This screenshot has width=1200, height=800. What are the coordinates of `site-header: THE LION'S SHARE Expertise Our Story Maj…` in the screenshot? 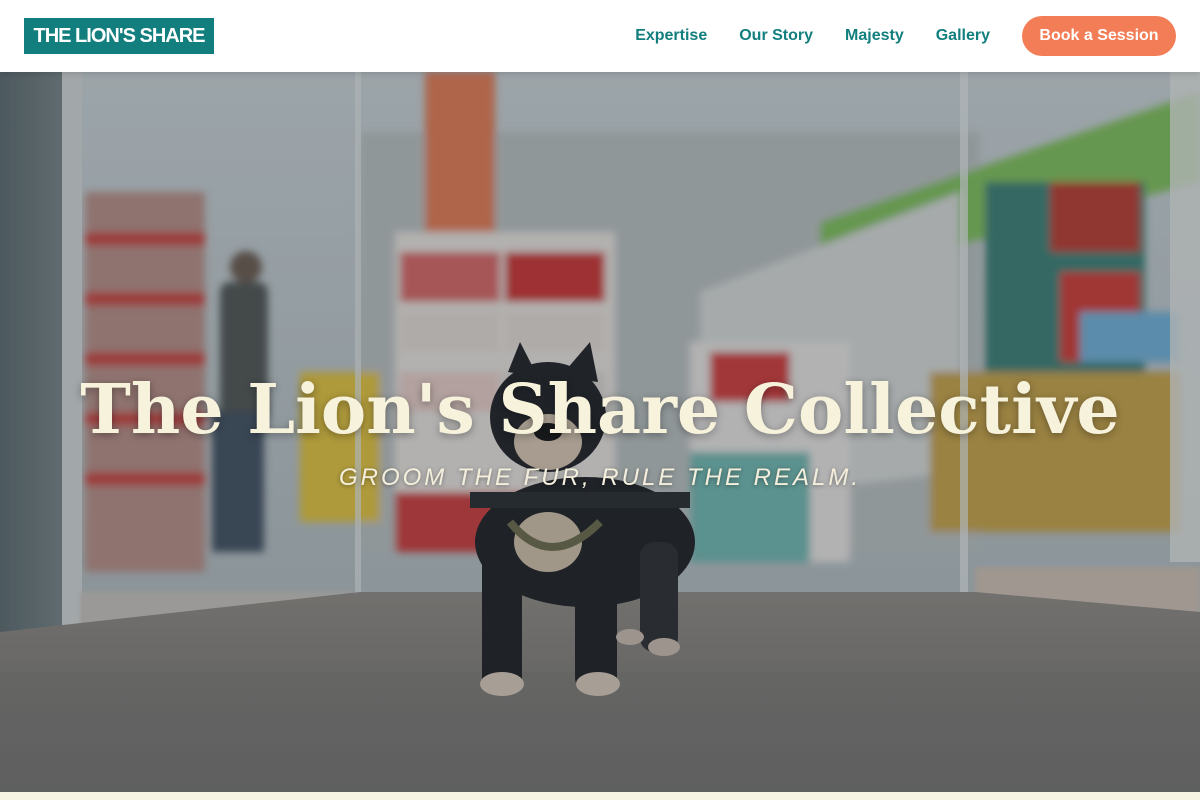 It's located at (600, 36).